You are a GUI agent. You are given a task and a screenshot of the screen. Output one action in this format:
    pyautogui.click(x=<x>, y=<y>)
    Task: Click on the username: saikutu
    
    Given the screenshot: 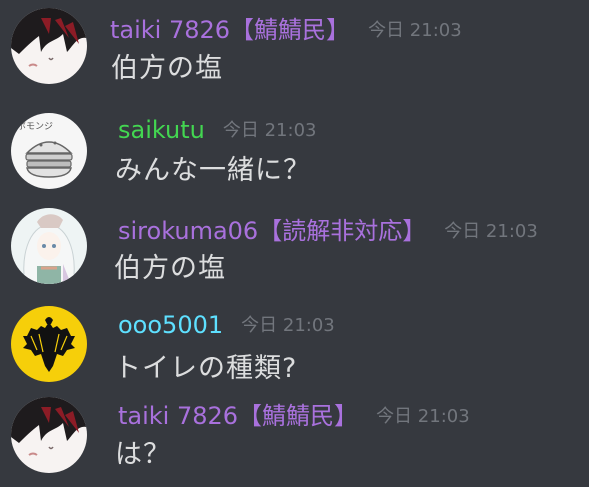 What is the action you would take?
    pyautogui.click(x=161, y=130)
    